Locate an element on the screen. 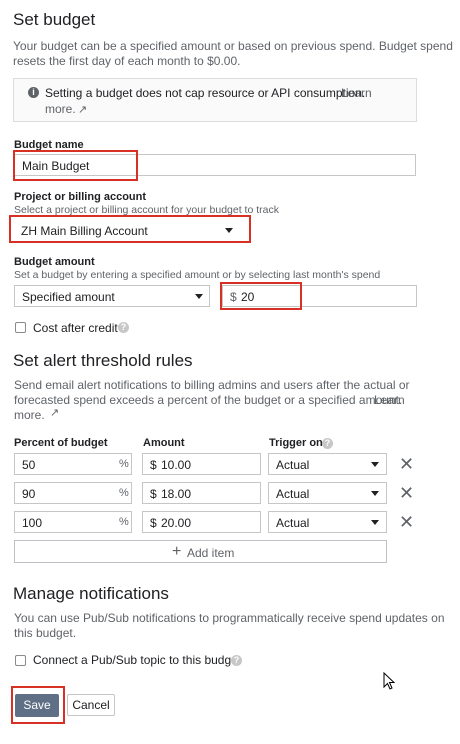 Image resolution: width=460 pixels, height=744 pixels. pubsub-label: Connect a Pub/Sub topic to this budget is located at coordinates (137, 660).